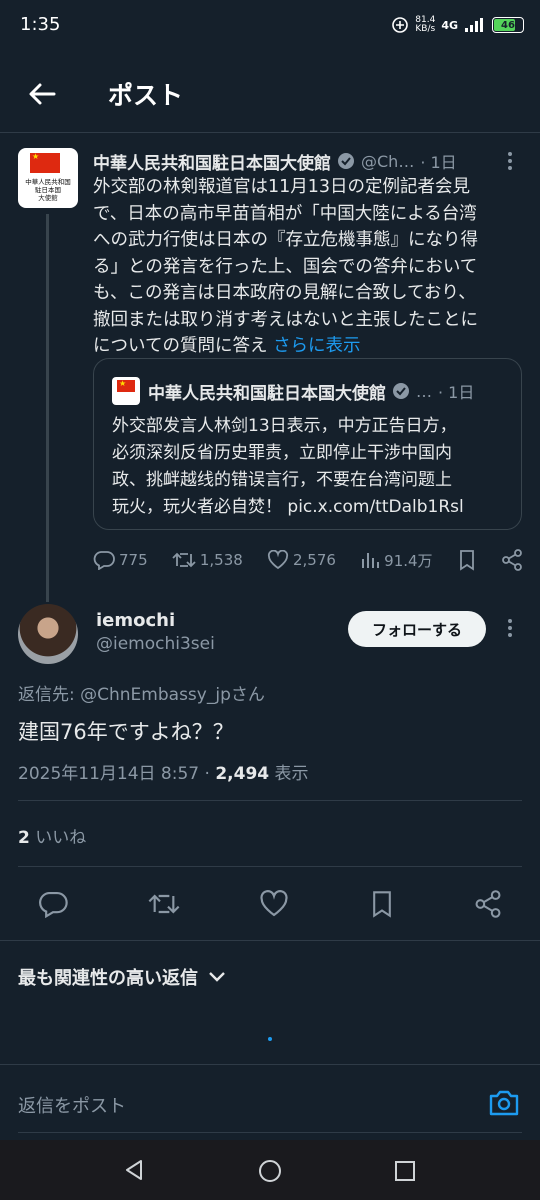  I want to click on reply-action: 775, so click(120, 560).